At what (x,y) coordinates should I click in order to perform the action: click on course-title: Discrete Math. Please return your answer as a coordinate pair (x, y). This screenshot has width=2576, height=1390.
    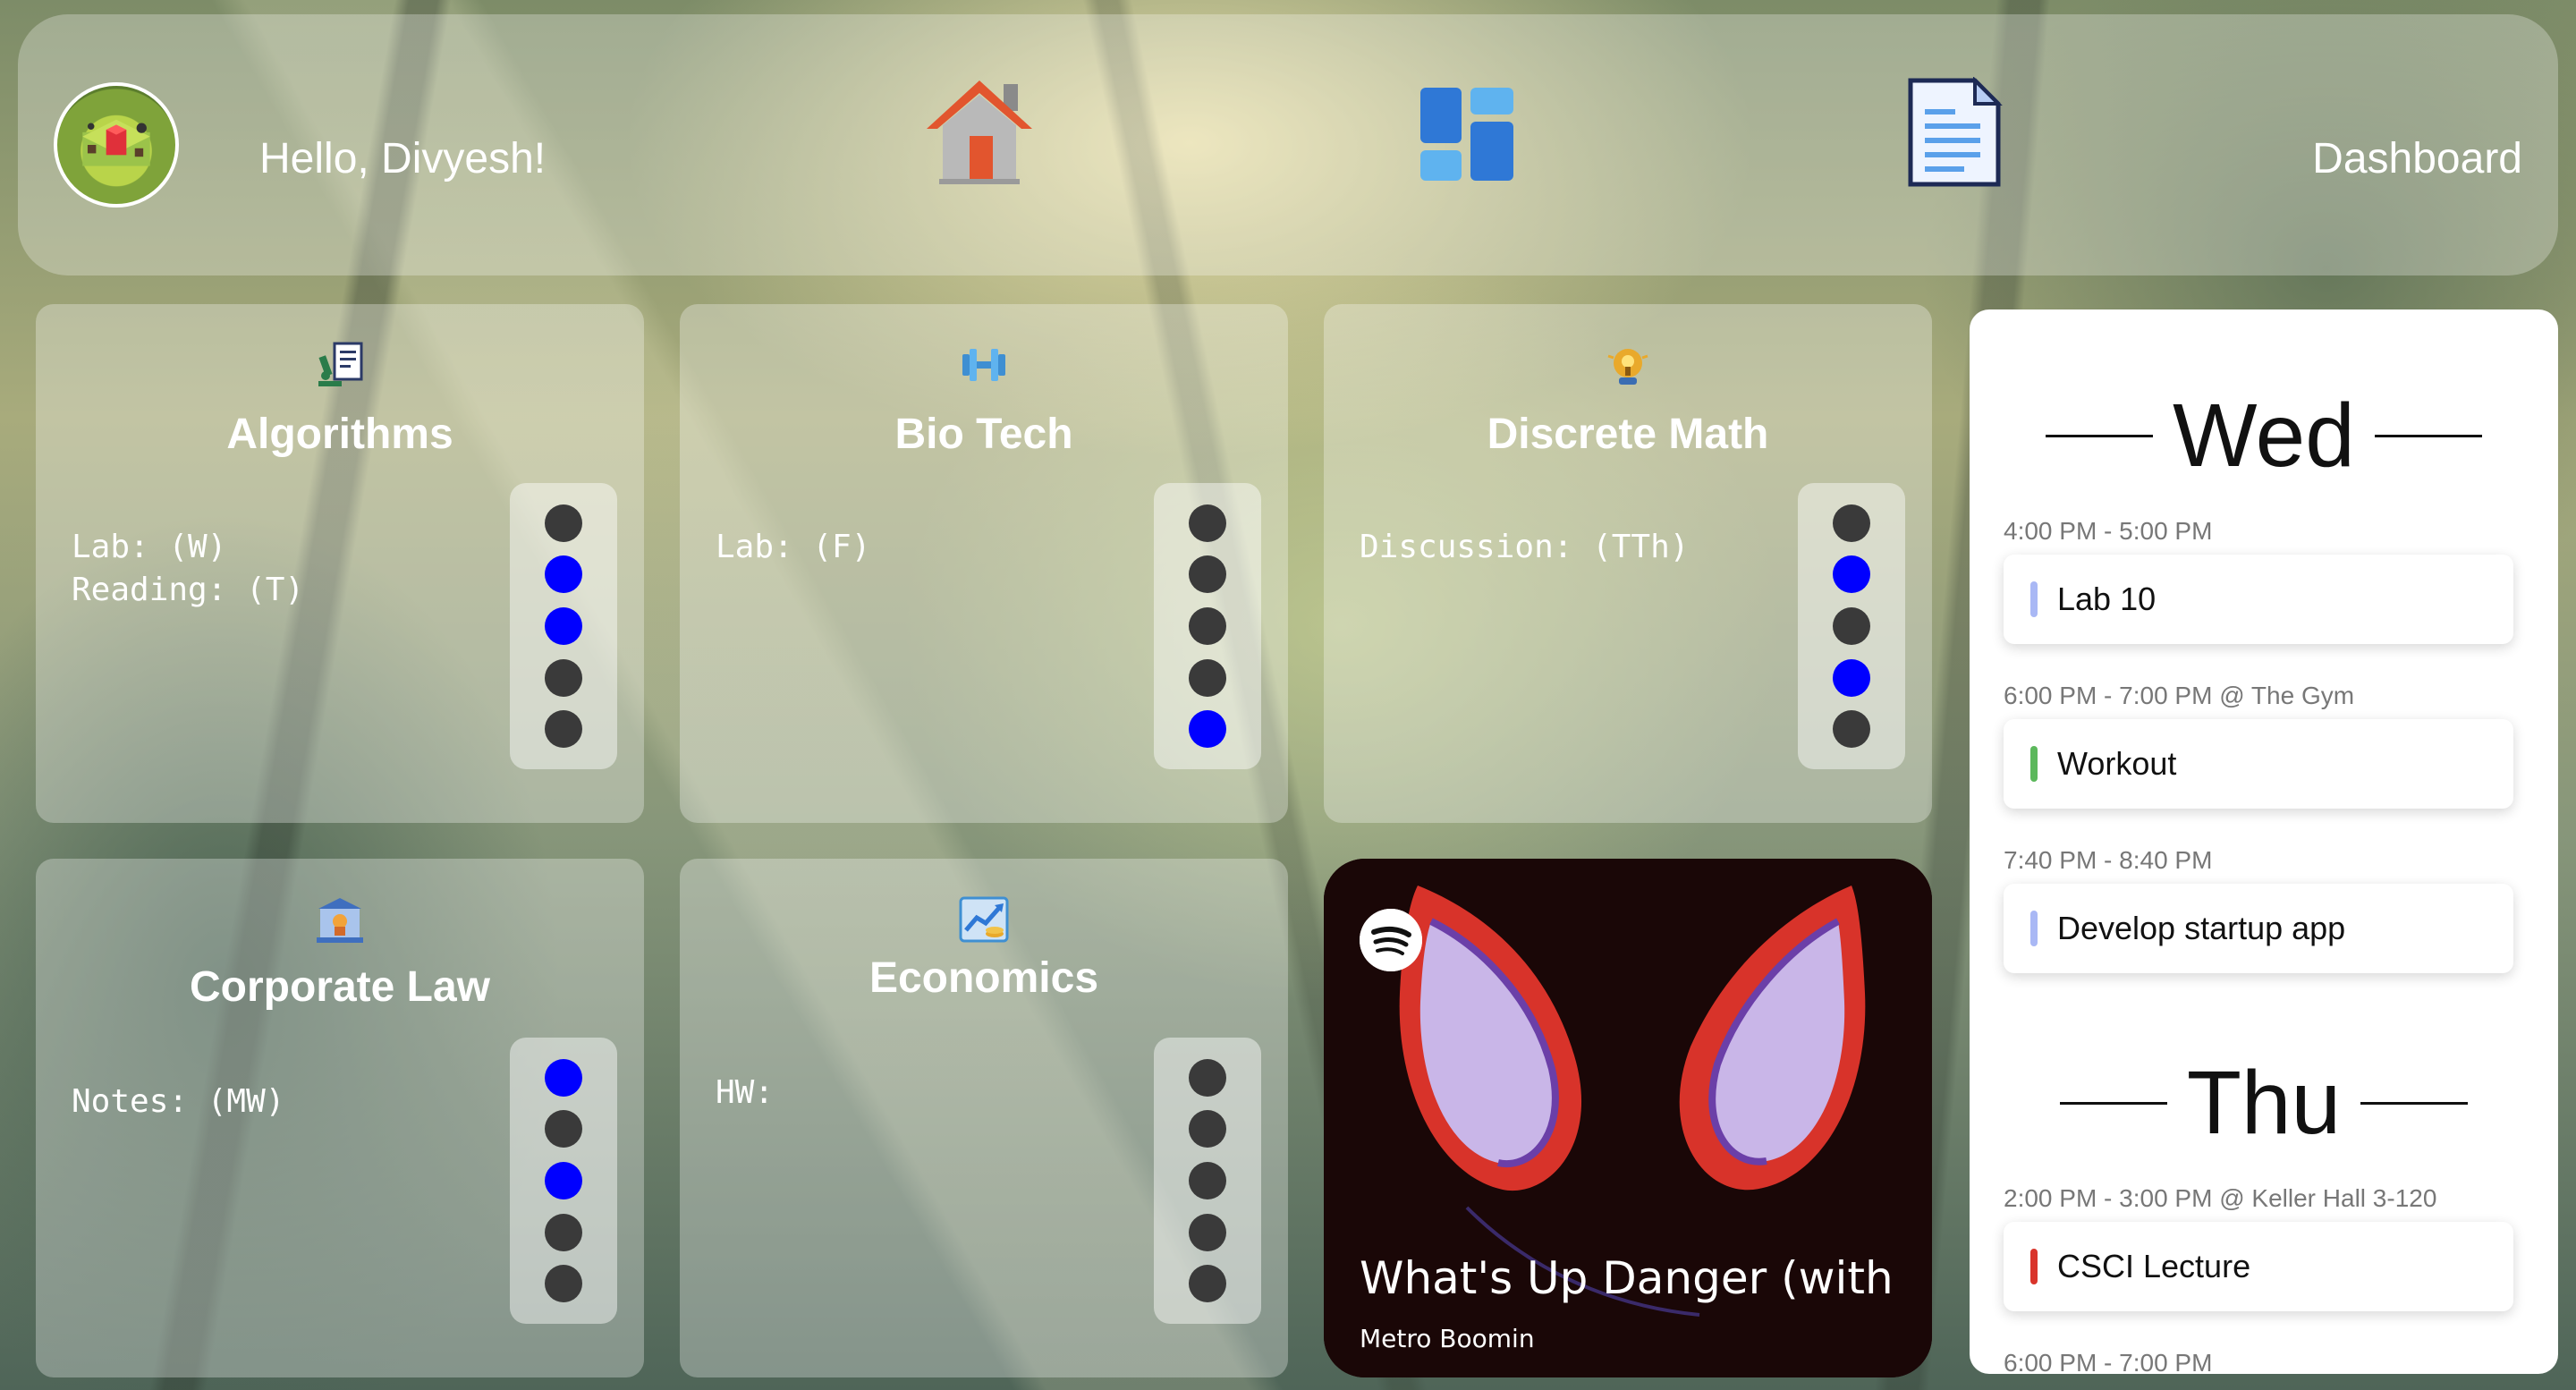
    Looking at the image, I should click on (1628, 434).